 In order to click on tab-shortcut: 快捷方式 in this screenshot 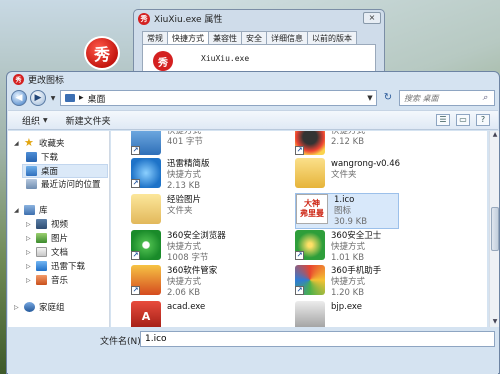, I will do `click(188, 38)`.